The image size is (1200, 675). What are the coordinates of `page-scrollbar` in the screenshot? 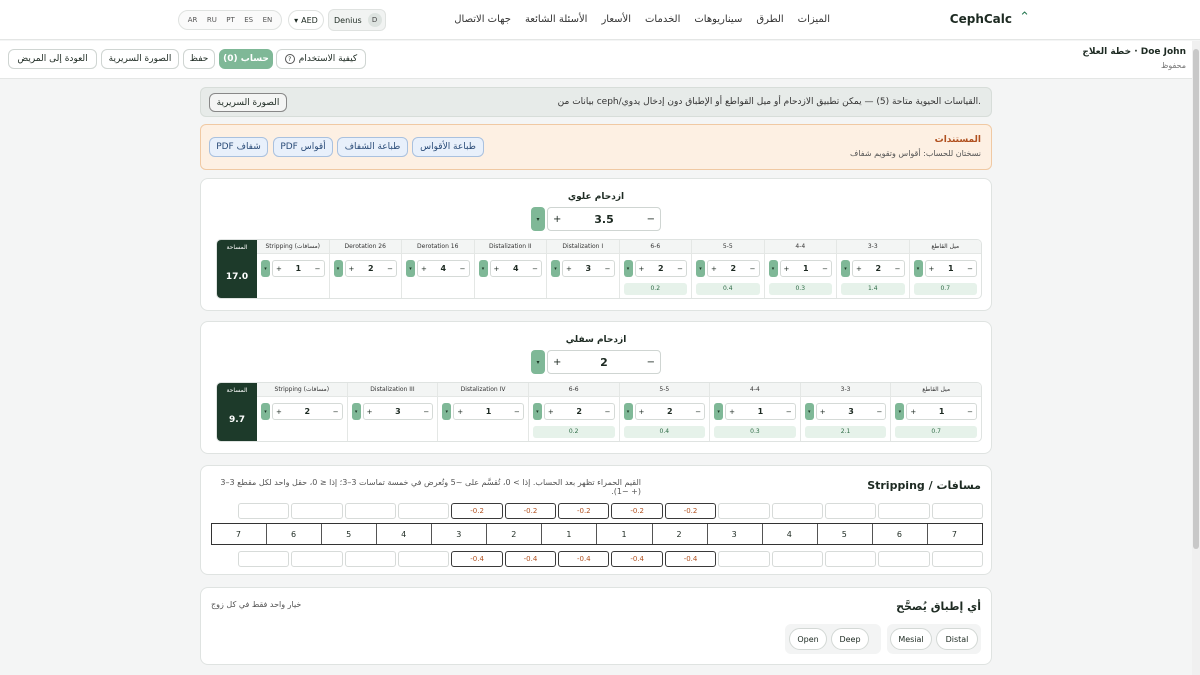 It's located at (1196, 358).